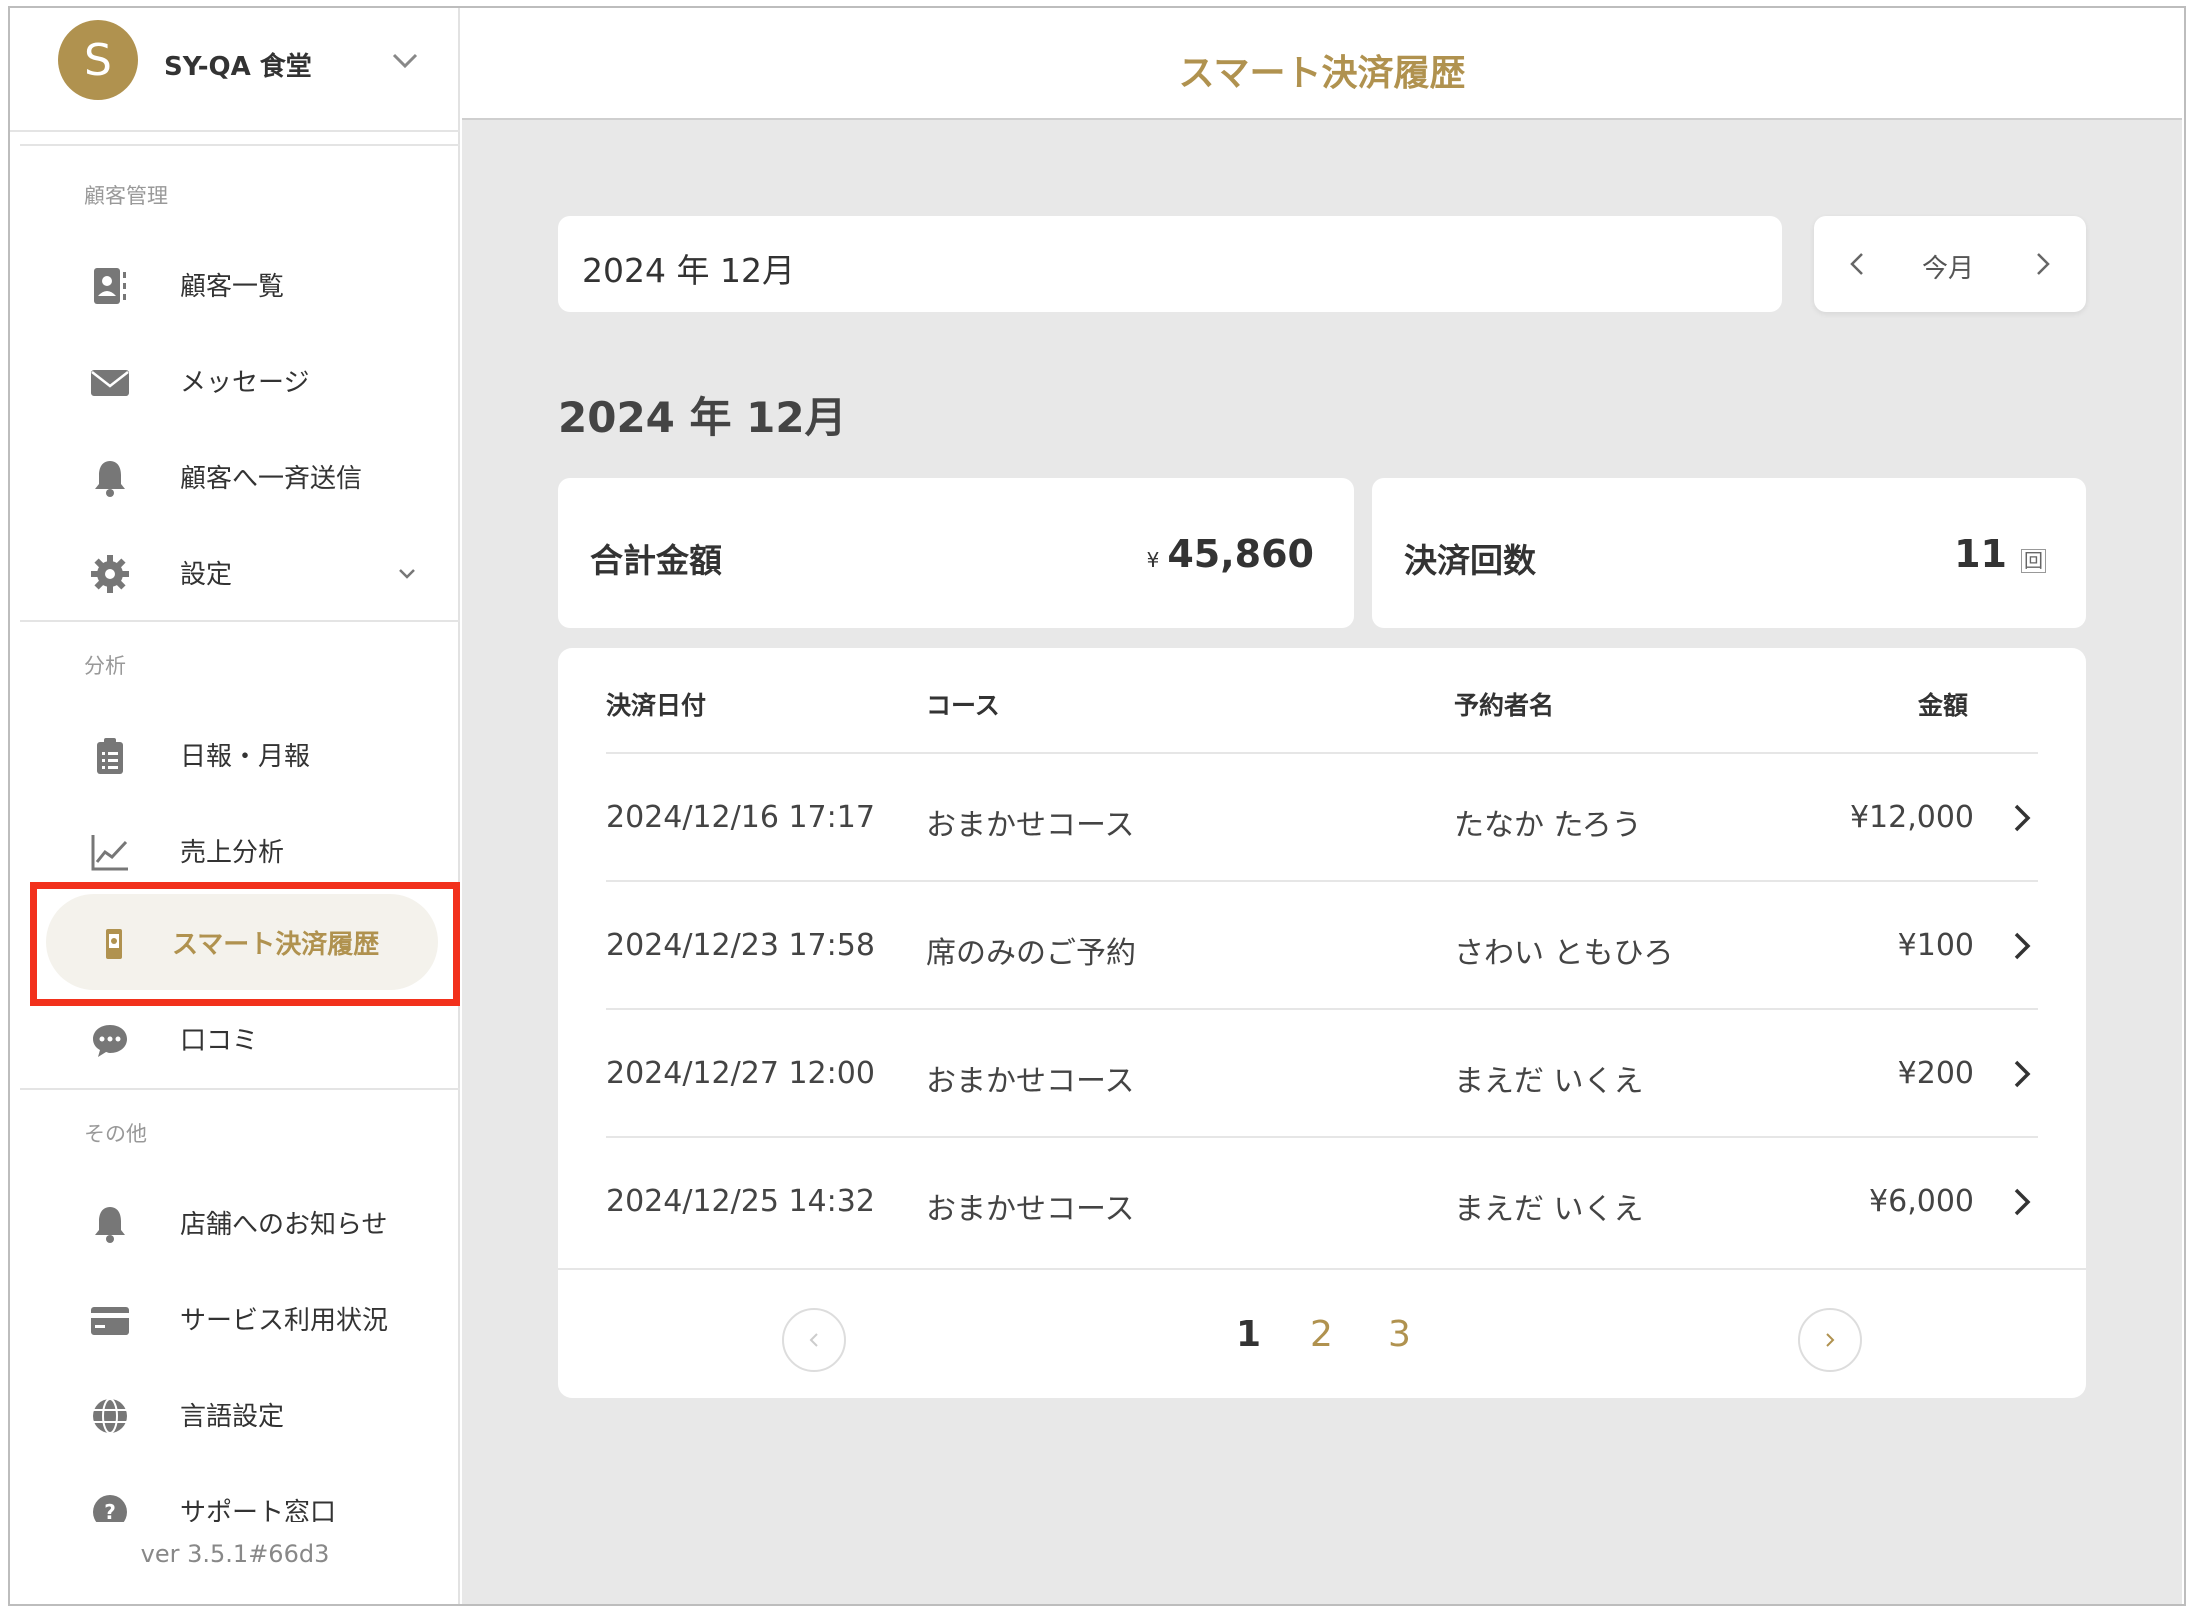 Image resolution: width=2198 pixels, height=1612 pixels. Describe the element at coordinates (110, 574) in the screenshot. I see `gear-icon` at that location.